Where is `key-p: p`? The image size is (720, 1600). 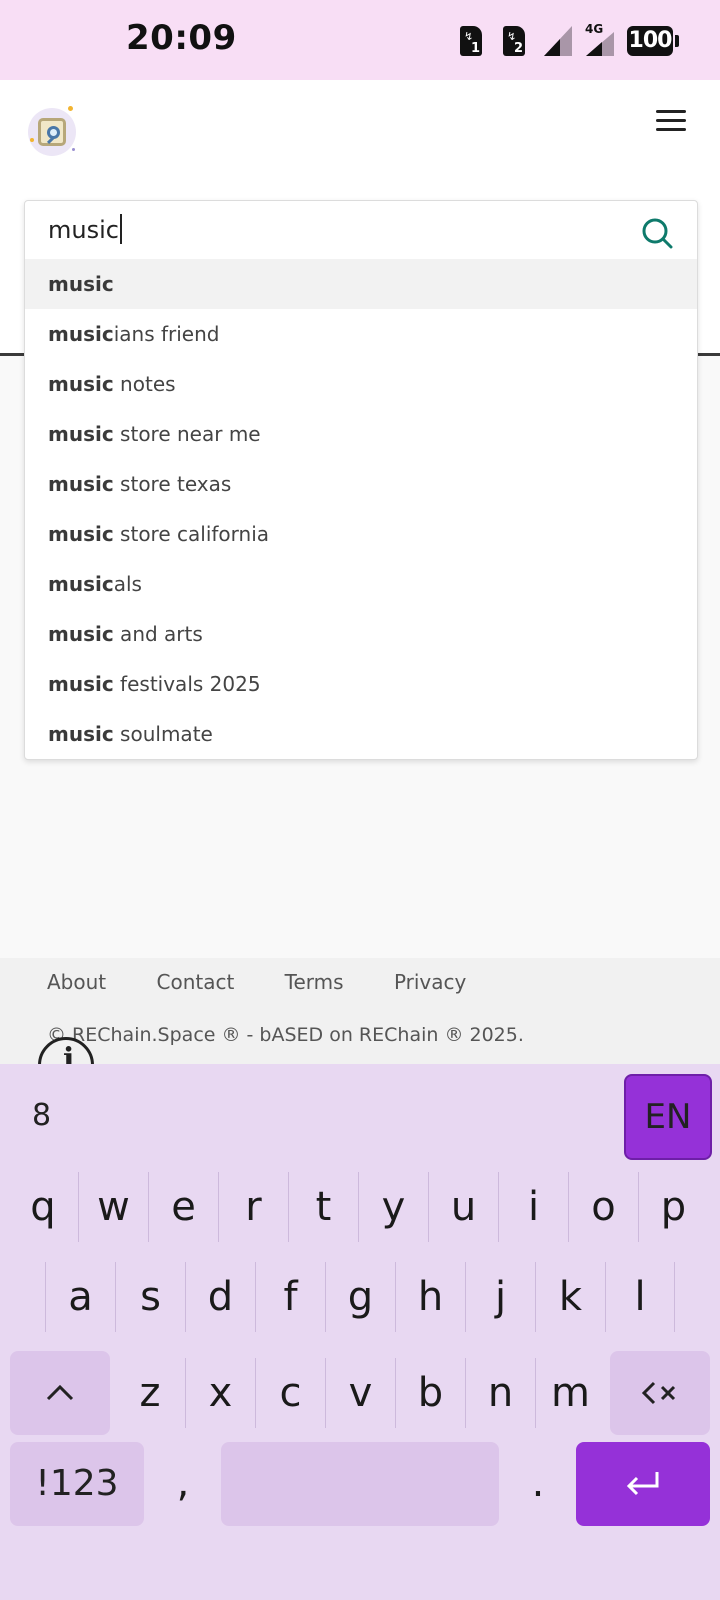
key-p: p is located at coordinates (673, 1207).